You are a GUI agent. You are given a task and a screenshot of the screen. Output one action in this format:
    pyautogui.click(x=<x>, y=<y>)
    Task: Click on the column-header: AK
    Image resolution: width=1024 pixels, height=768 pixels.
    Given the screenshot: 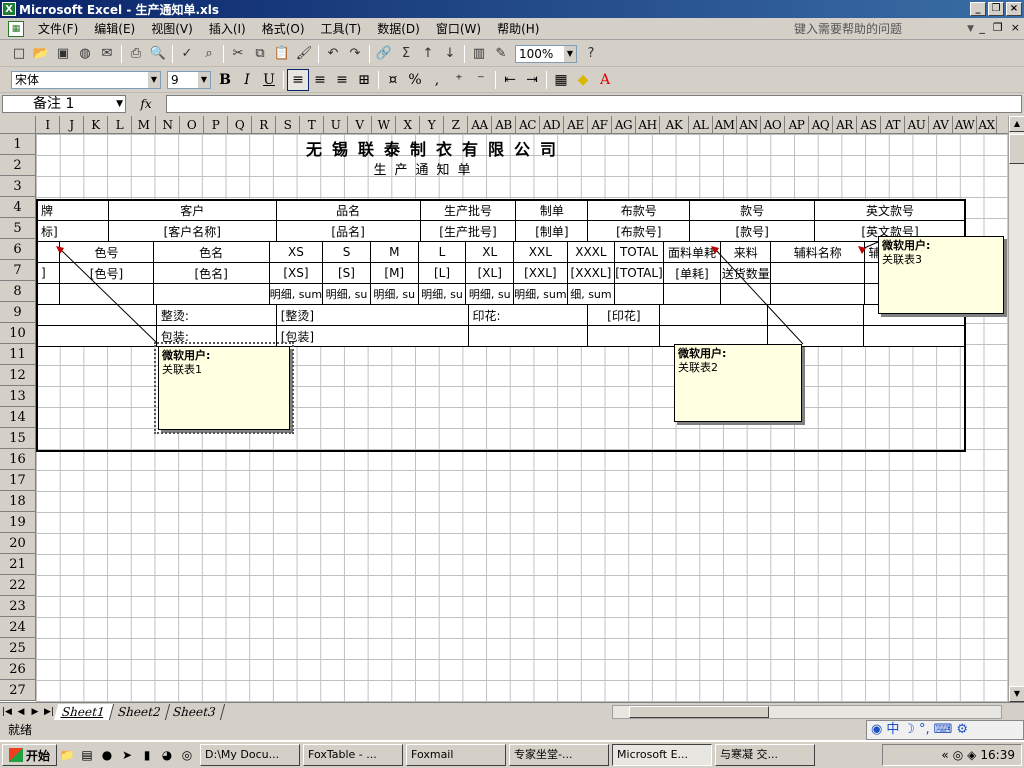 What is the action you would take?
    pyautogui.click(x=674, y=125)
    